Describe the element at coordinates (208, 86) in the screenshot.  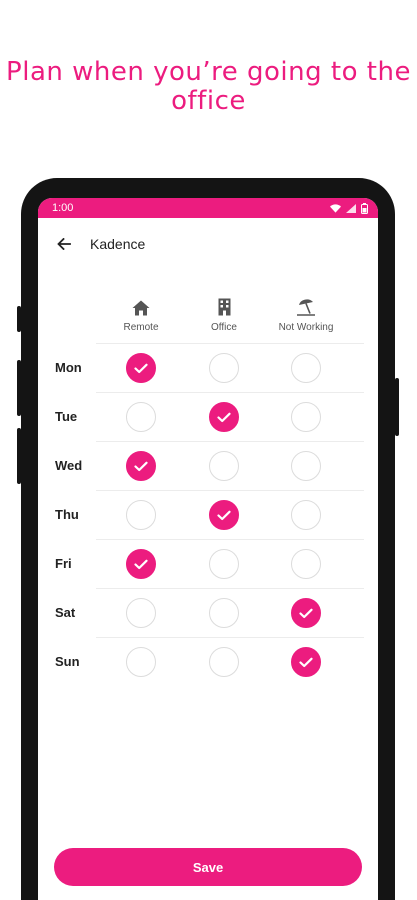
I see `promo-headline: Plan when you’re going to the office` at that location.